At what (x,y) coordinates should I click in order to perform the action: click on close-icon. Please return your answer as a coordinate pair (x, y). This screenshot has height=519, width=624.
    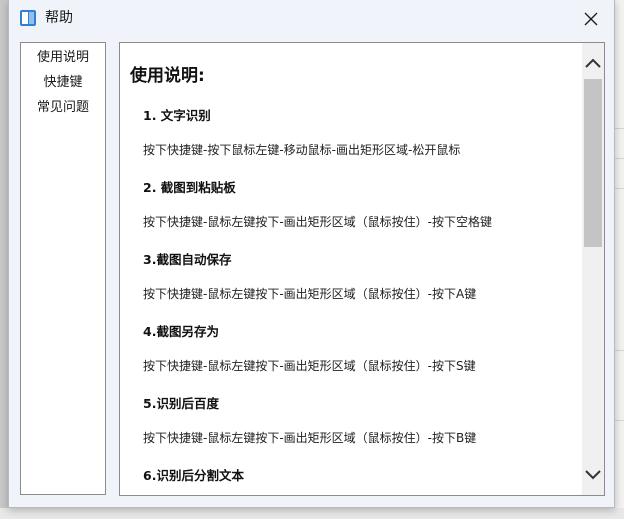
    Looking at the image, I should click on (591, 18).